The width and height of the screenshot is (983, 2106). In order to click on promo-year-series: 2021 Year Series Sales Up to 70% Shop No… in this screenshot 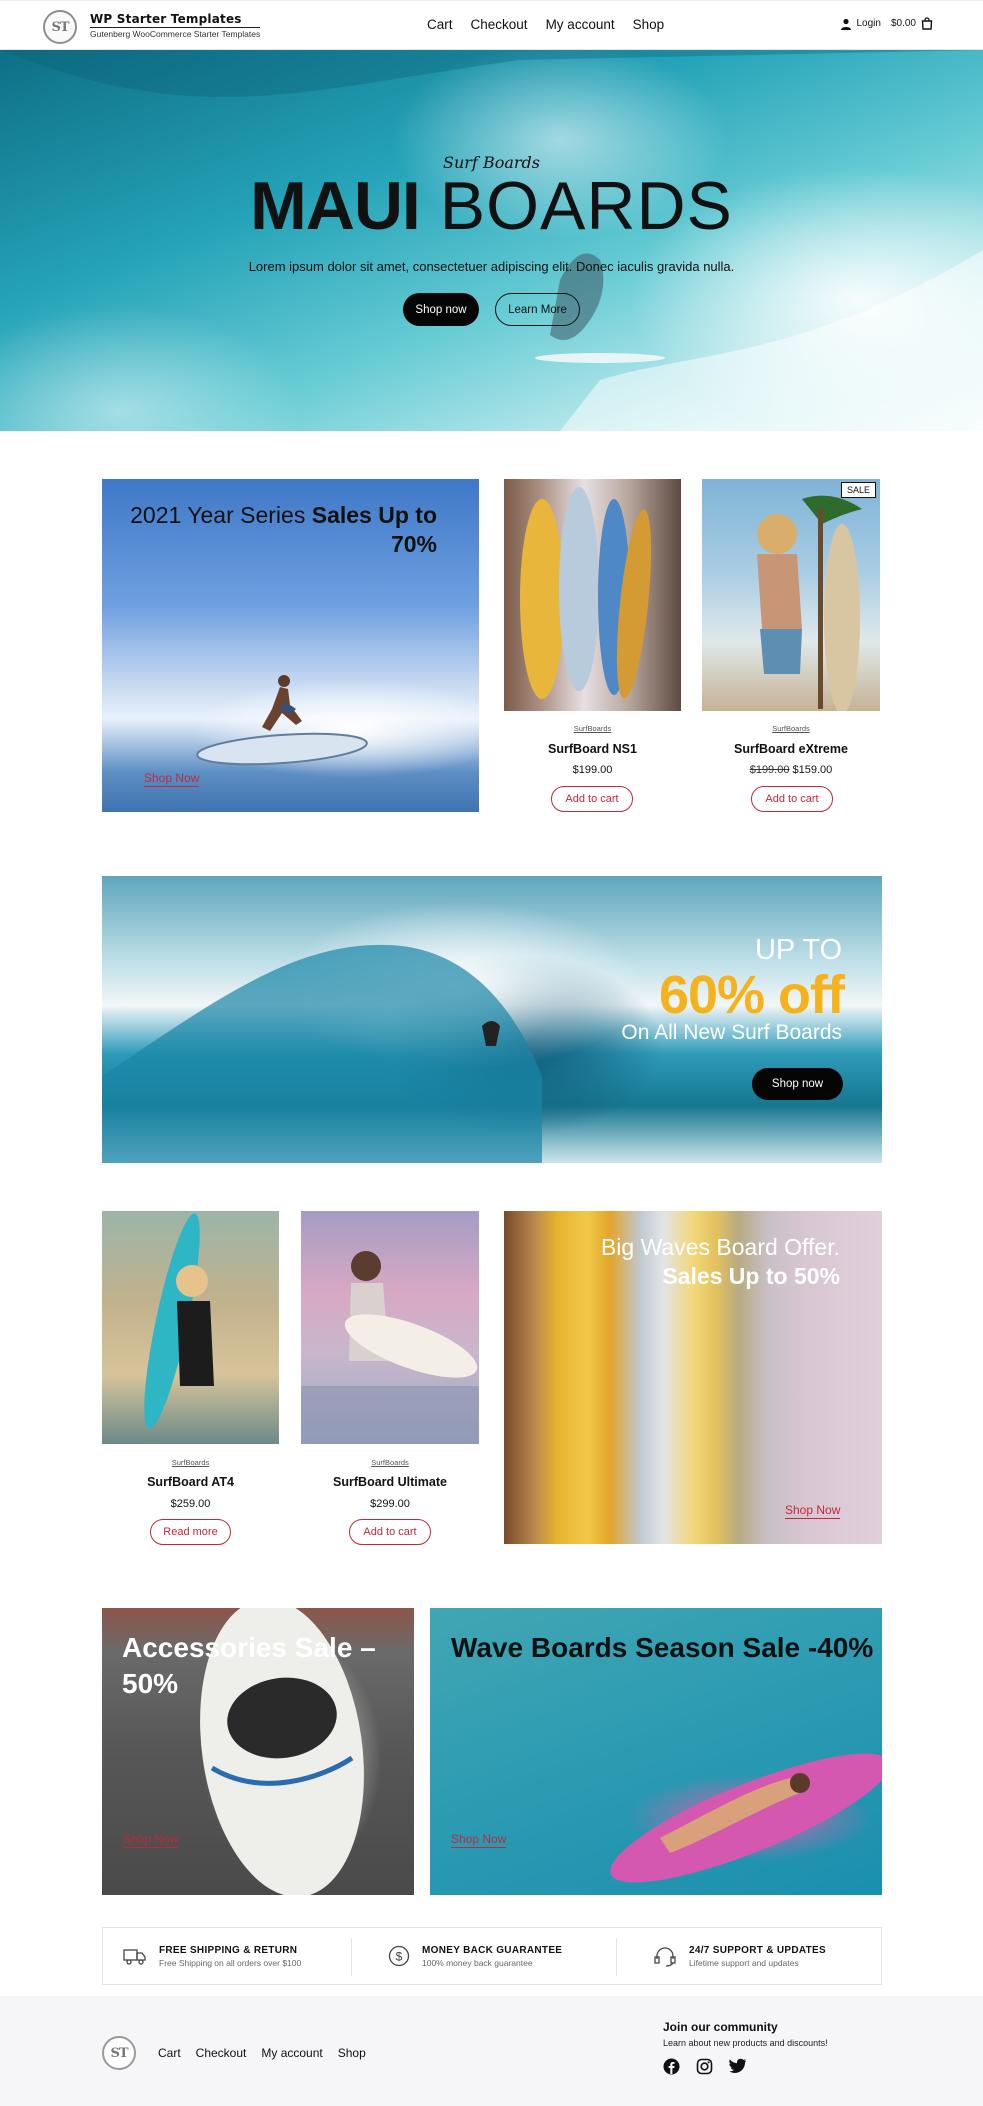, I will do `click(290, 645)`.